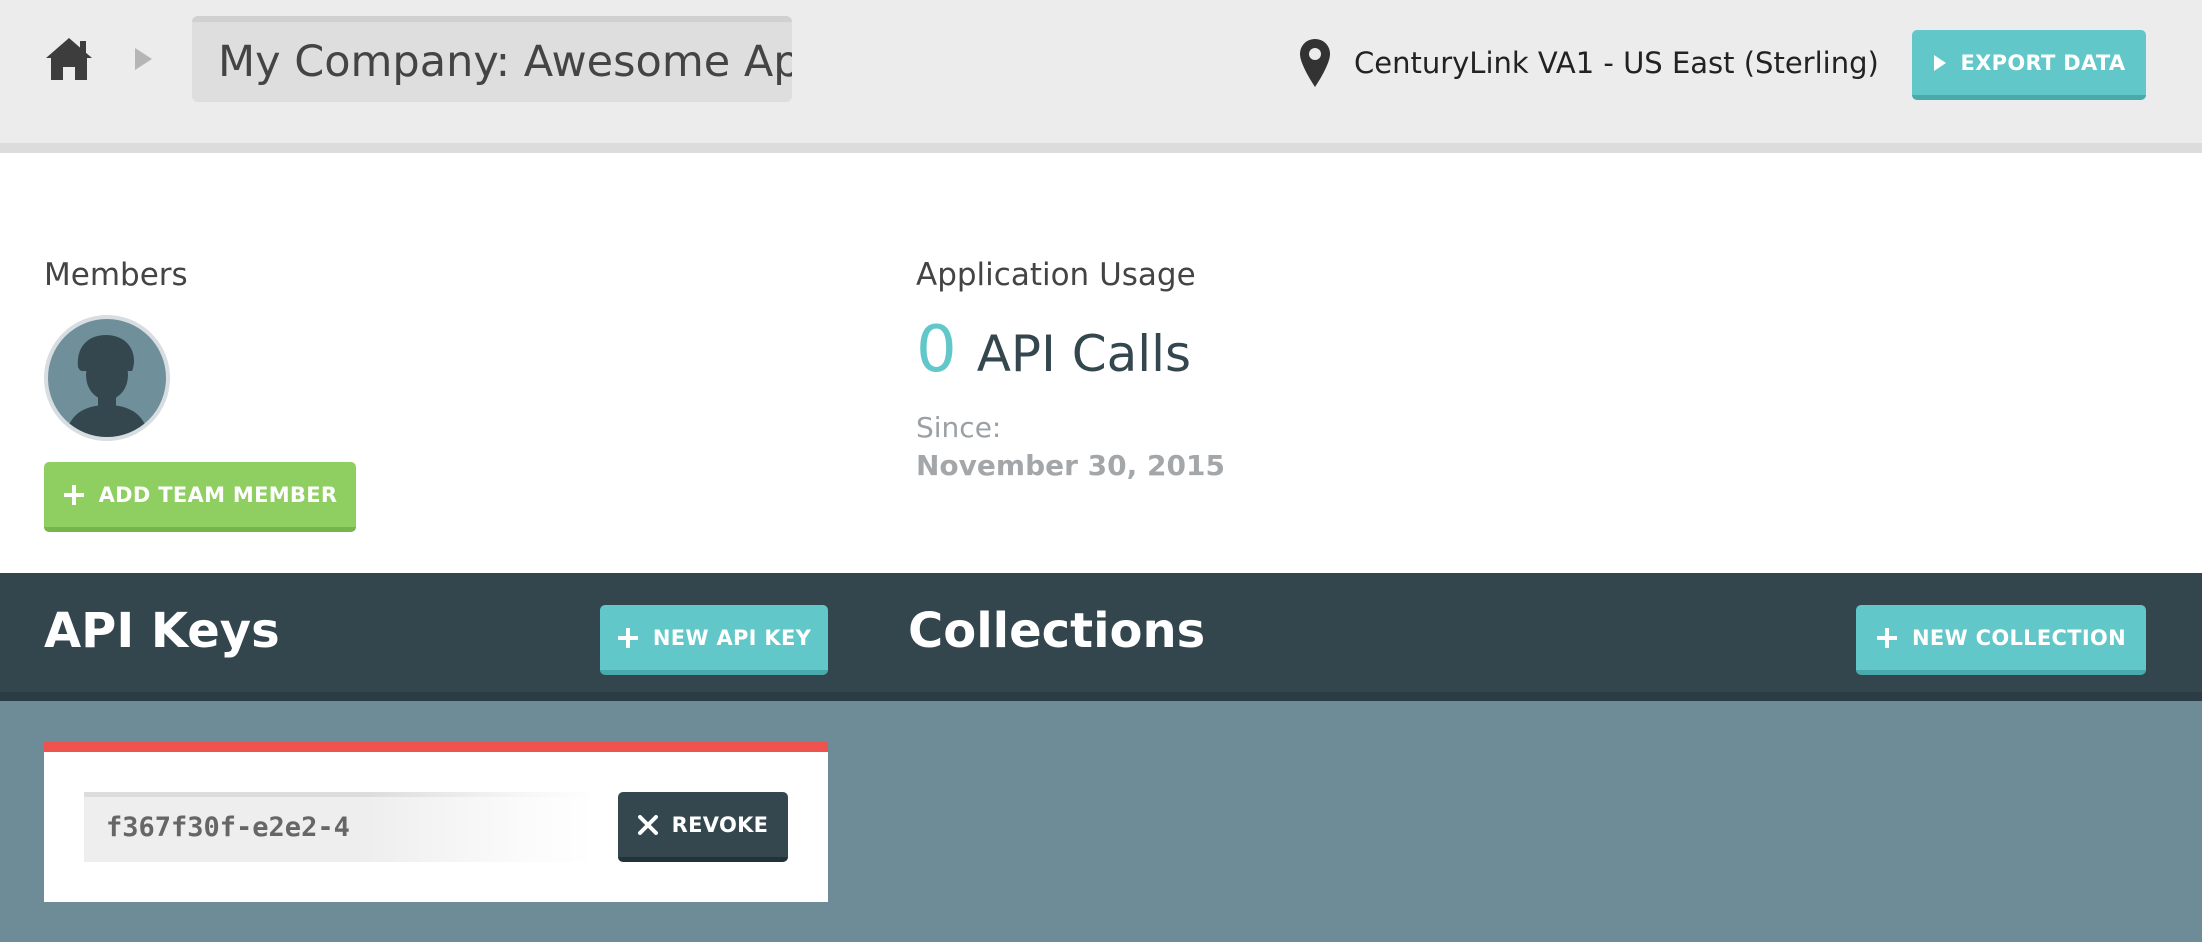 Image resolution: width=2202 pixels, height=942 pixels. What do you see at coordinates (1070, 465) in the screenshot?
I see `since-date: November 30, 2015` at bounding box center [1070, 465].